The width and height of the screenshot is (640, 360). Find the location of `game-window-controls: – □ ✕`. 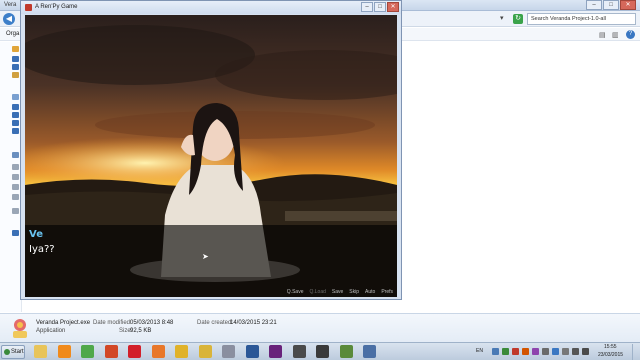

game-window-controls: – □ ✕ is located at coordinates (380, 7).